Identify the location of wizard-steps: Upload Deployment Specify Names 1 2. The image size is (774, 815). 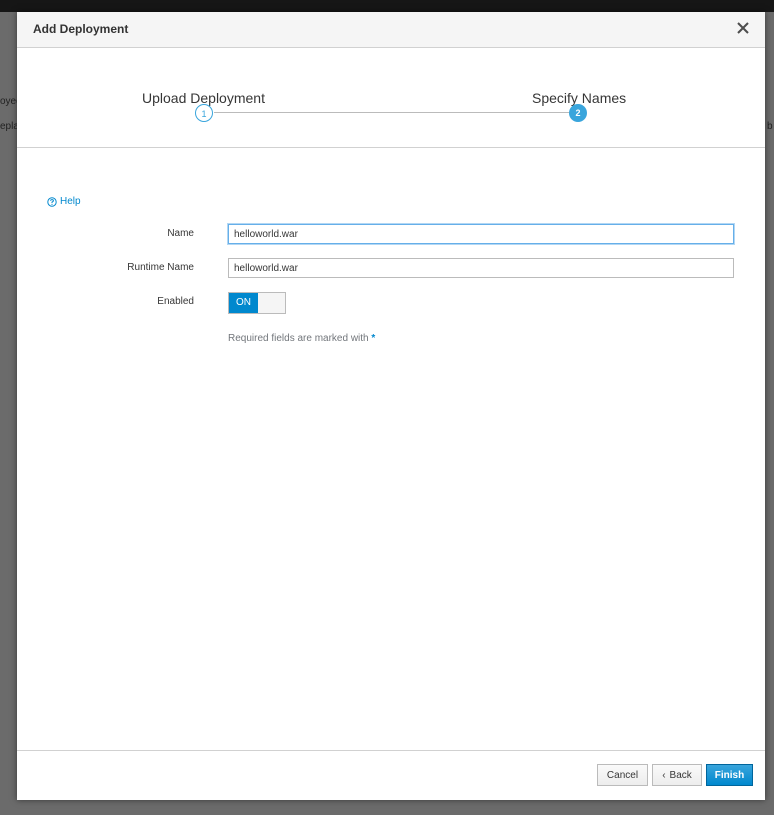
(391, 98).